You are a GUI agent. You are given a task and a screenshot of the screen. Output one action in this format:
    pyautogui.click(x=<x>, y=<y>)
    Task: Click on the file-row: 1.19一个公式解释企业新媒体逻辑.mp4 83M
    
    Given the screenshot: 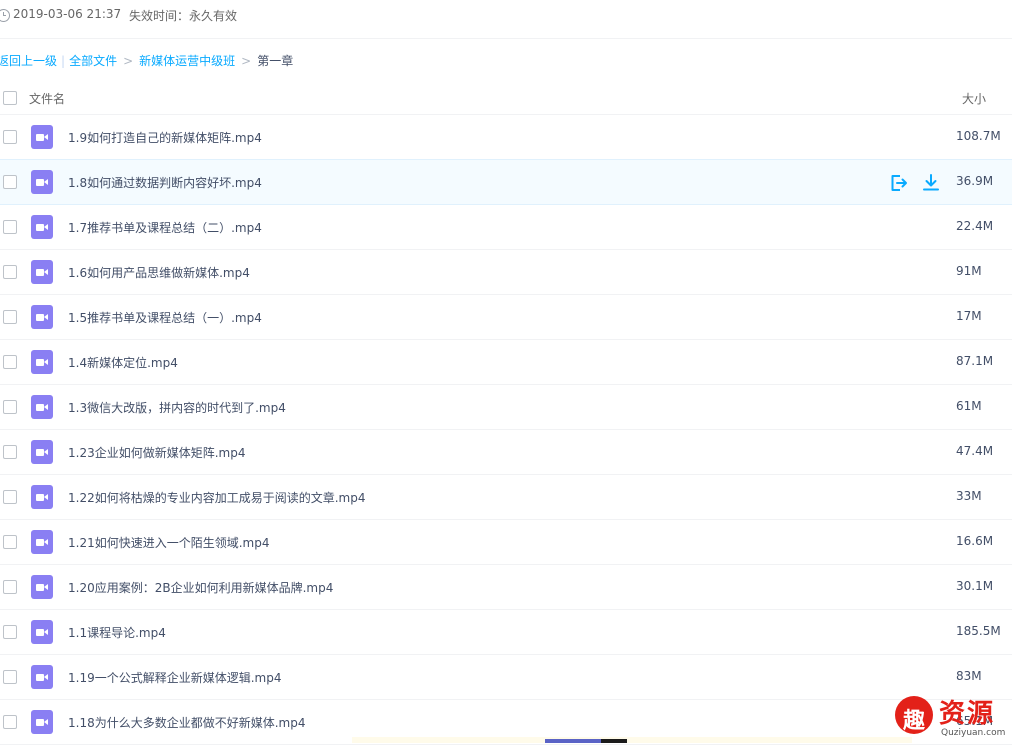 What is the action you would take?
    pyautogui.click(x=506, y=677)
    